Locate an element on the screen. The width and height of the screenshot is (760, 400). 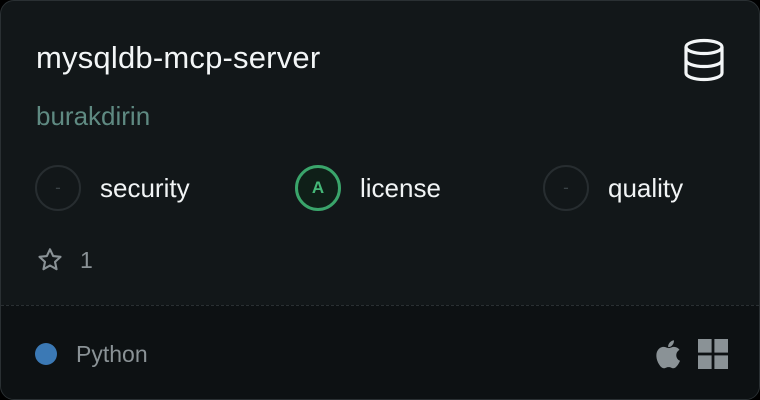
quality-badge: - quality is located at coordinates (613, 188).